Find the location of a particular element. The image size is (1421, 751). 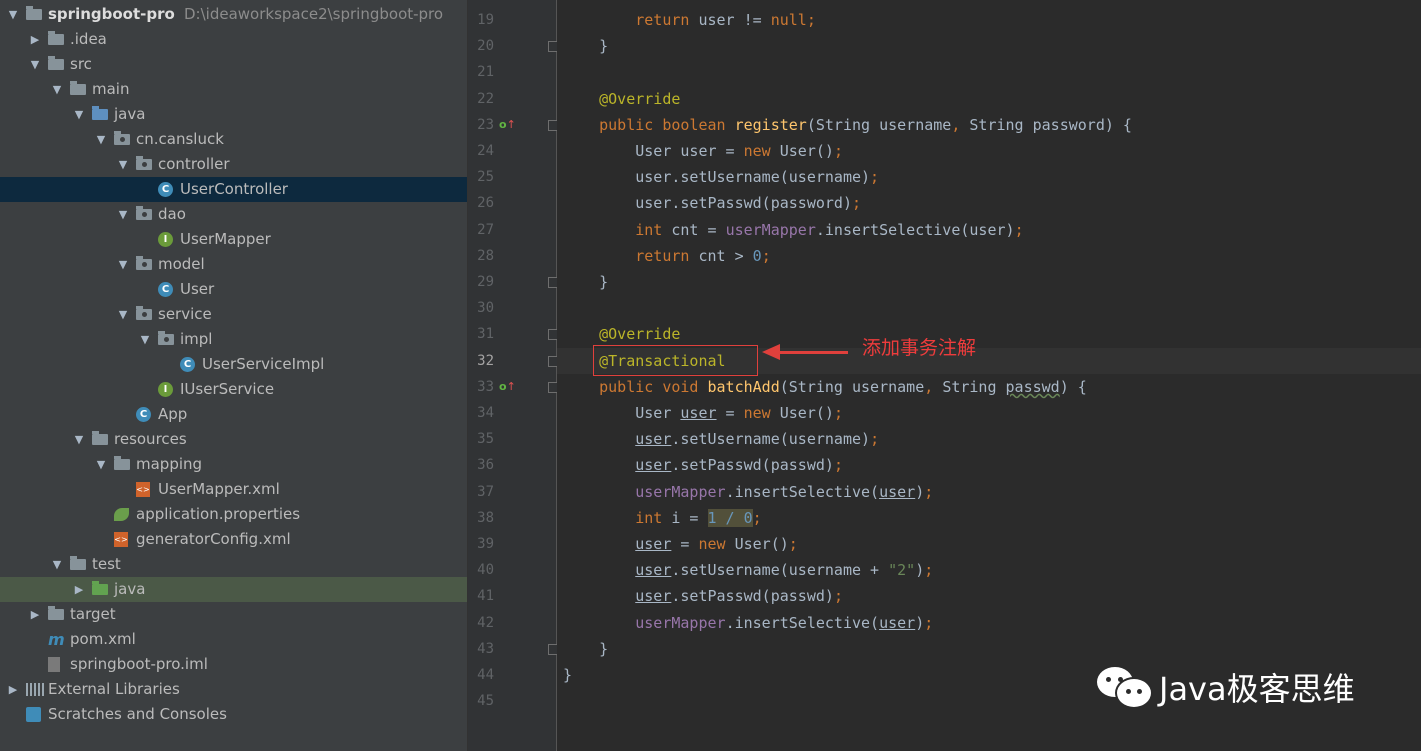

tree-item-label: pom.xml is located at coordinates (103, 639).